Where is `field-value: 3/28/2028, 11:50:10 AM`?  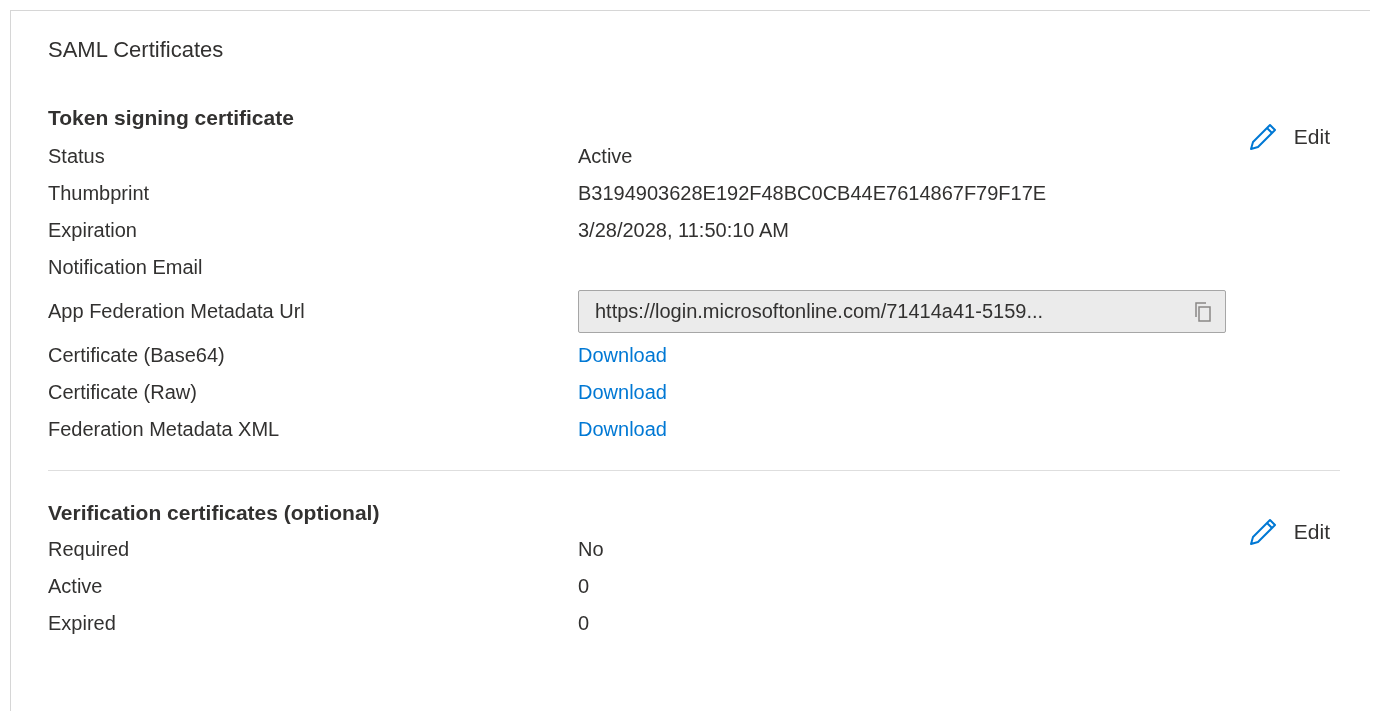 field-value: 3/28/2028, 11:50:10 AM is located at coordinates (683, 230).